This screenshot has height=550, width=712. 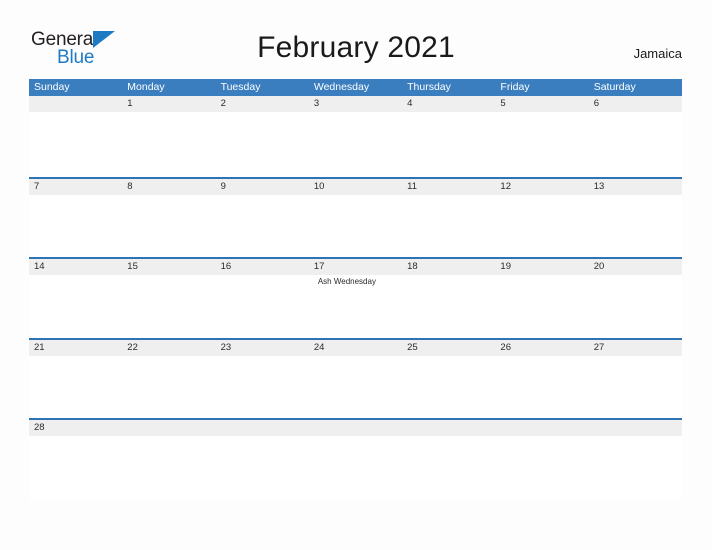 I want to click on day-number: 18, so click(x=412, y=266).